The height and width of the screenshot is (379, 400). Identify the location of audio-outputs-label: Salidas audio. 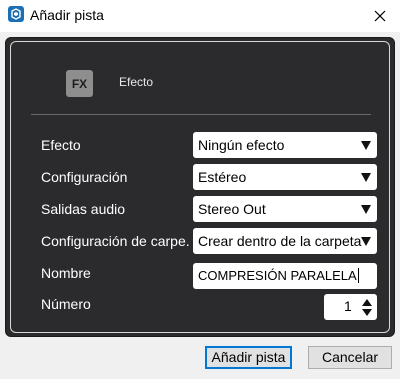
(83, 209).